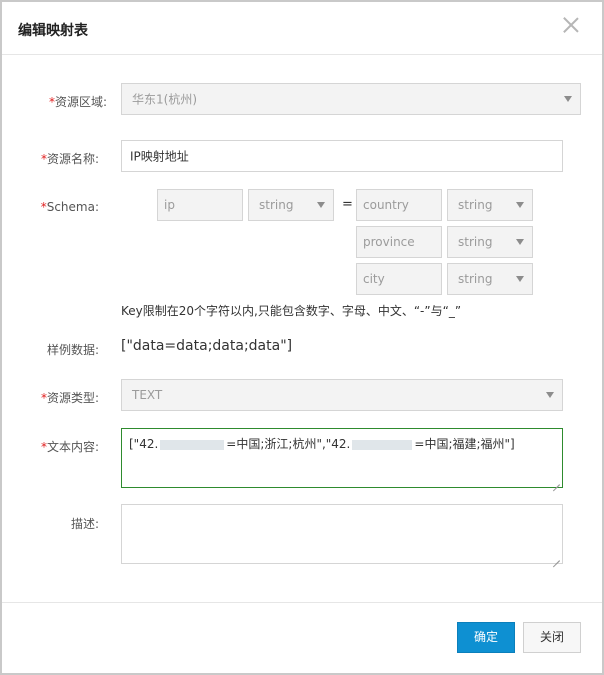  Describe the element at coordinates (342, 395) in the screenshot. I see `type-select: TEXT` at that location.